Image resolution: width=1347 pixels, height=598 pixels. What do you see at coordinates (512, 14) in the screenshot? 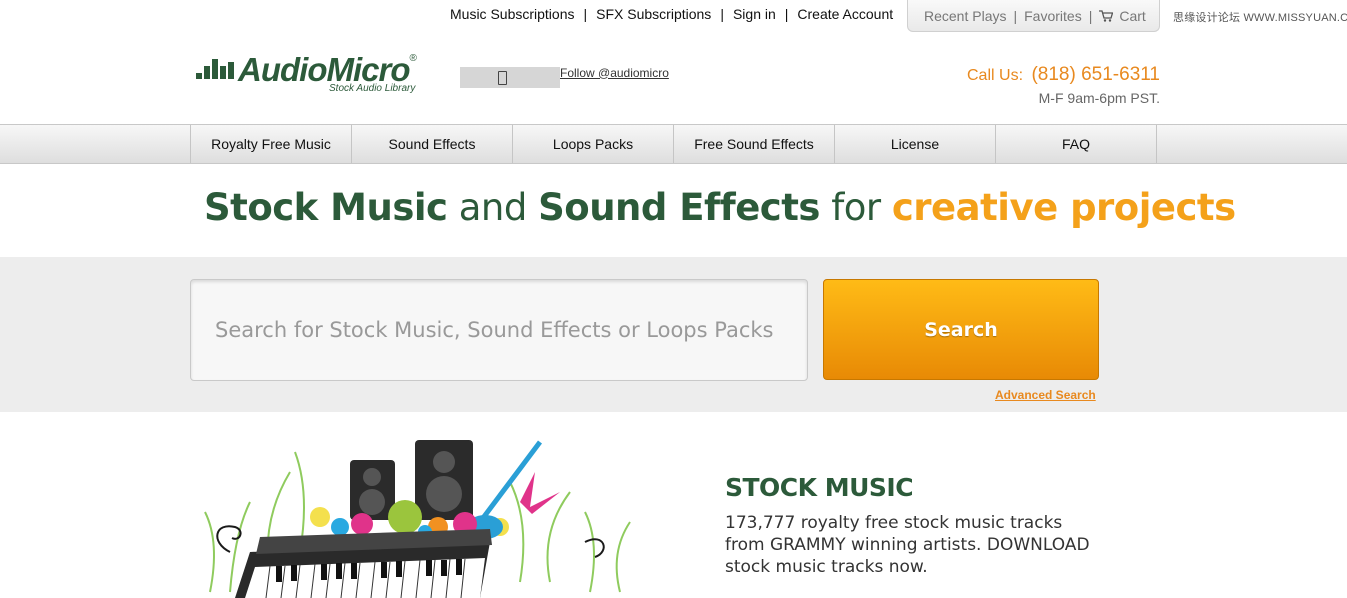
I see `music-subscriptions-link: Music Subscriptions` at bounding box center [512, 14].